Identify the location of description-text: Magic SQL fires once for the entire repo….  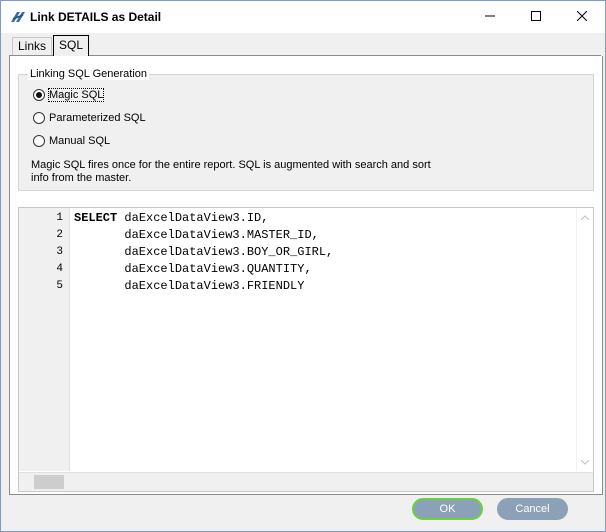
(241, 172).